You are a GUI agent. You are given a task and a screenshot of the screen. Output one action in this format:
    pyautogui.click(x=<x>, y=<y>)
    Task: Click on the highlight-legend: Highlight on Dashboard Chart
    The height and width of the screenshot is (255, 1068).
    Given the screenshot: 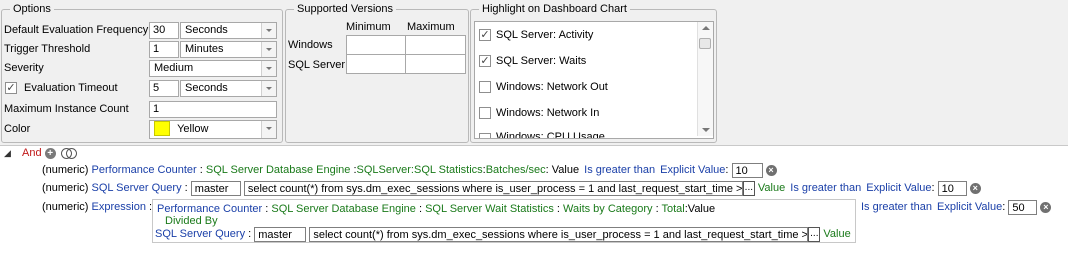 What is the action you would take?
    pyautogui.click(x=554, y=9)
    